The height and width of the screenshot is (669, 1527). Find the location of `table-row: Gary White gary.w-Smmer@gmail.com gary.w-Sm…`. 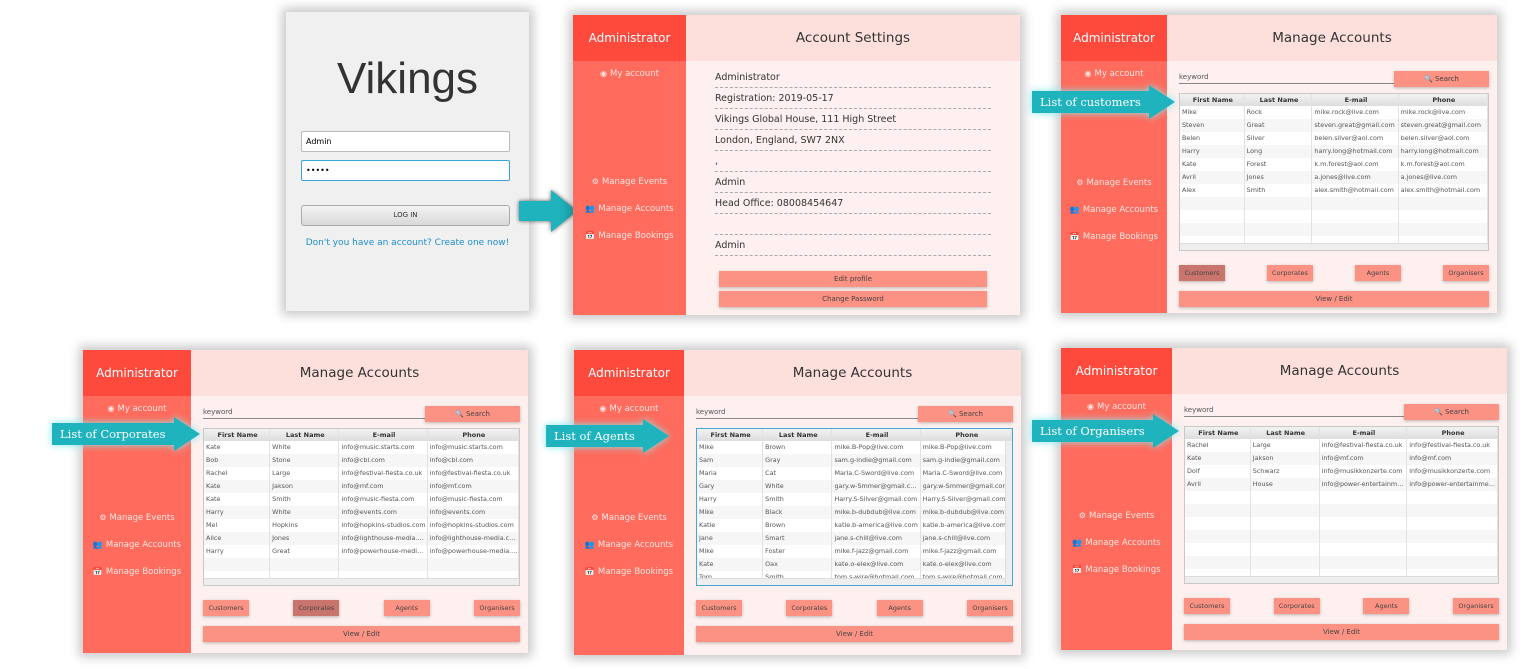

table-row: Gary White gary.w-Smmer@gmail.com gary.w-Sm… is located at coordinates (854, 486).